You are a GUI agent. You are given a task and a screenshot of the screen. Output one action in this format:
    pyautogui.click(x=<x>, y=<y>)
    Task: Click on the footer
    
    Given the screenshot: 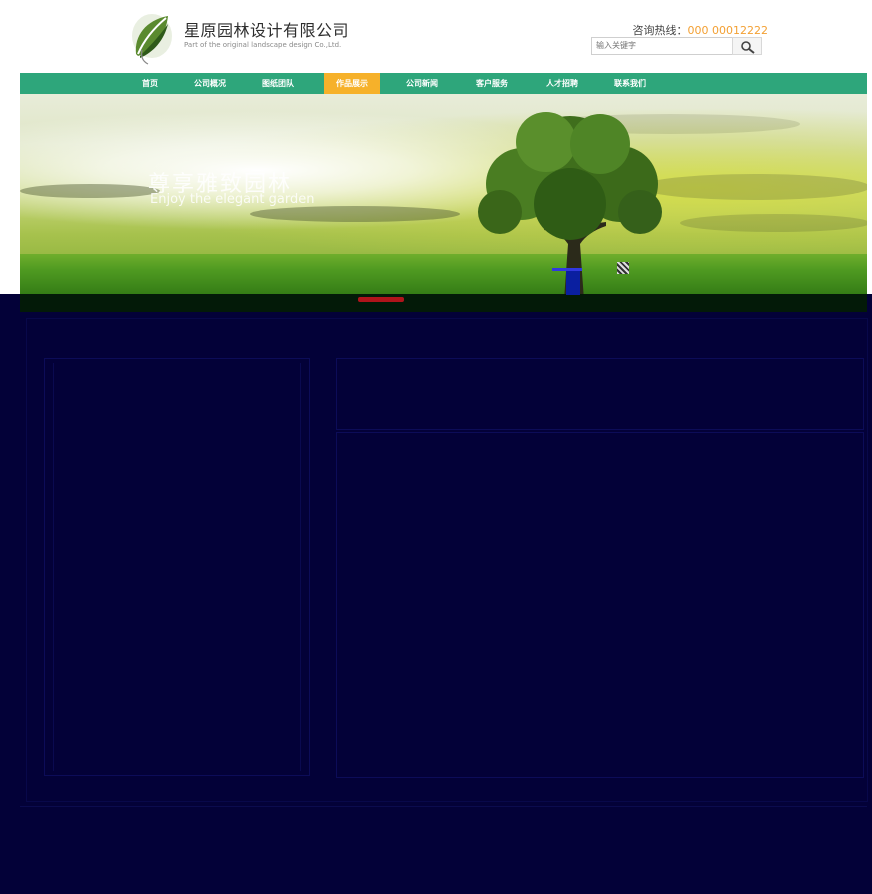 What is the action you would take?
    pyautogui.click(x=436, y=850)
    